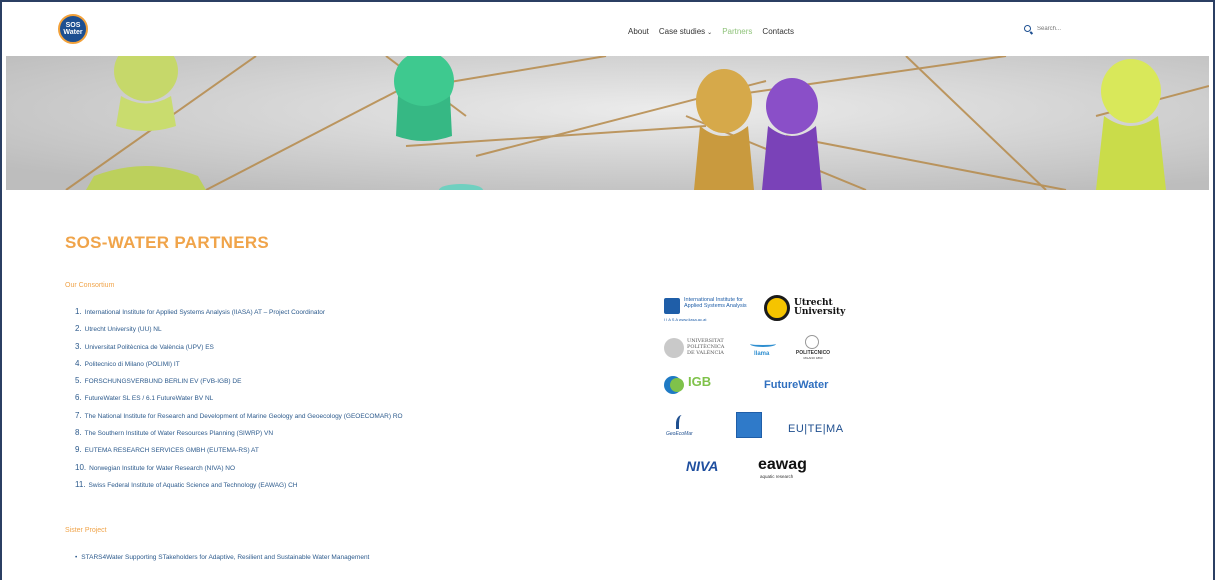 The height and width of the screenshot is (580, 1215). What do you see at coordinates (73, 25) in the screenshot?
I see `logo-text-line1: SOS` at bounding box center [73, 25].